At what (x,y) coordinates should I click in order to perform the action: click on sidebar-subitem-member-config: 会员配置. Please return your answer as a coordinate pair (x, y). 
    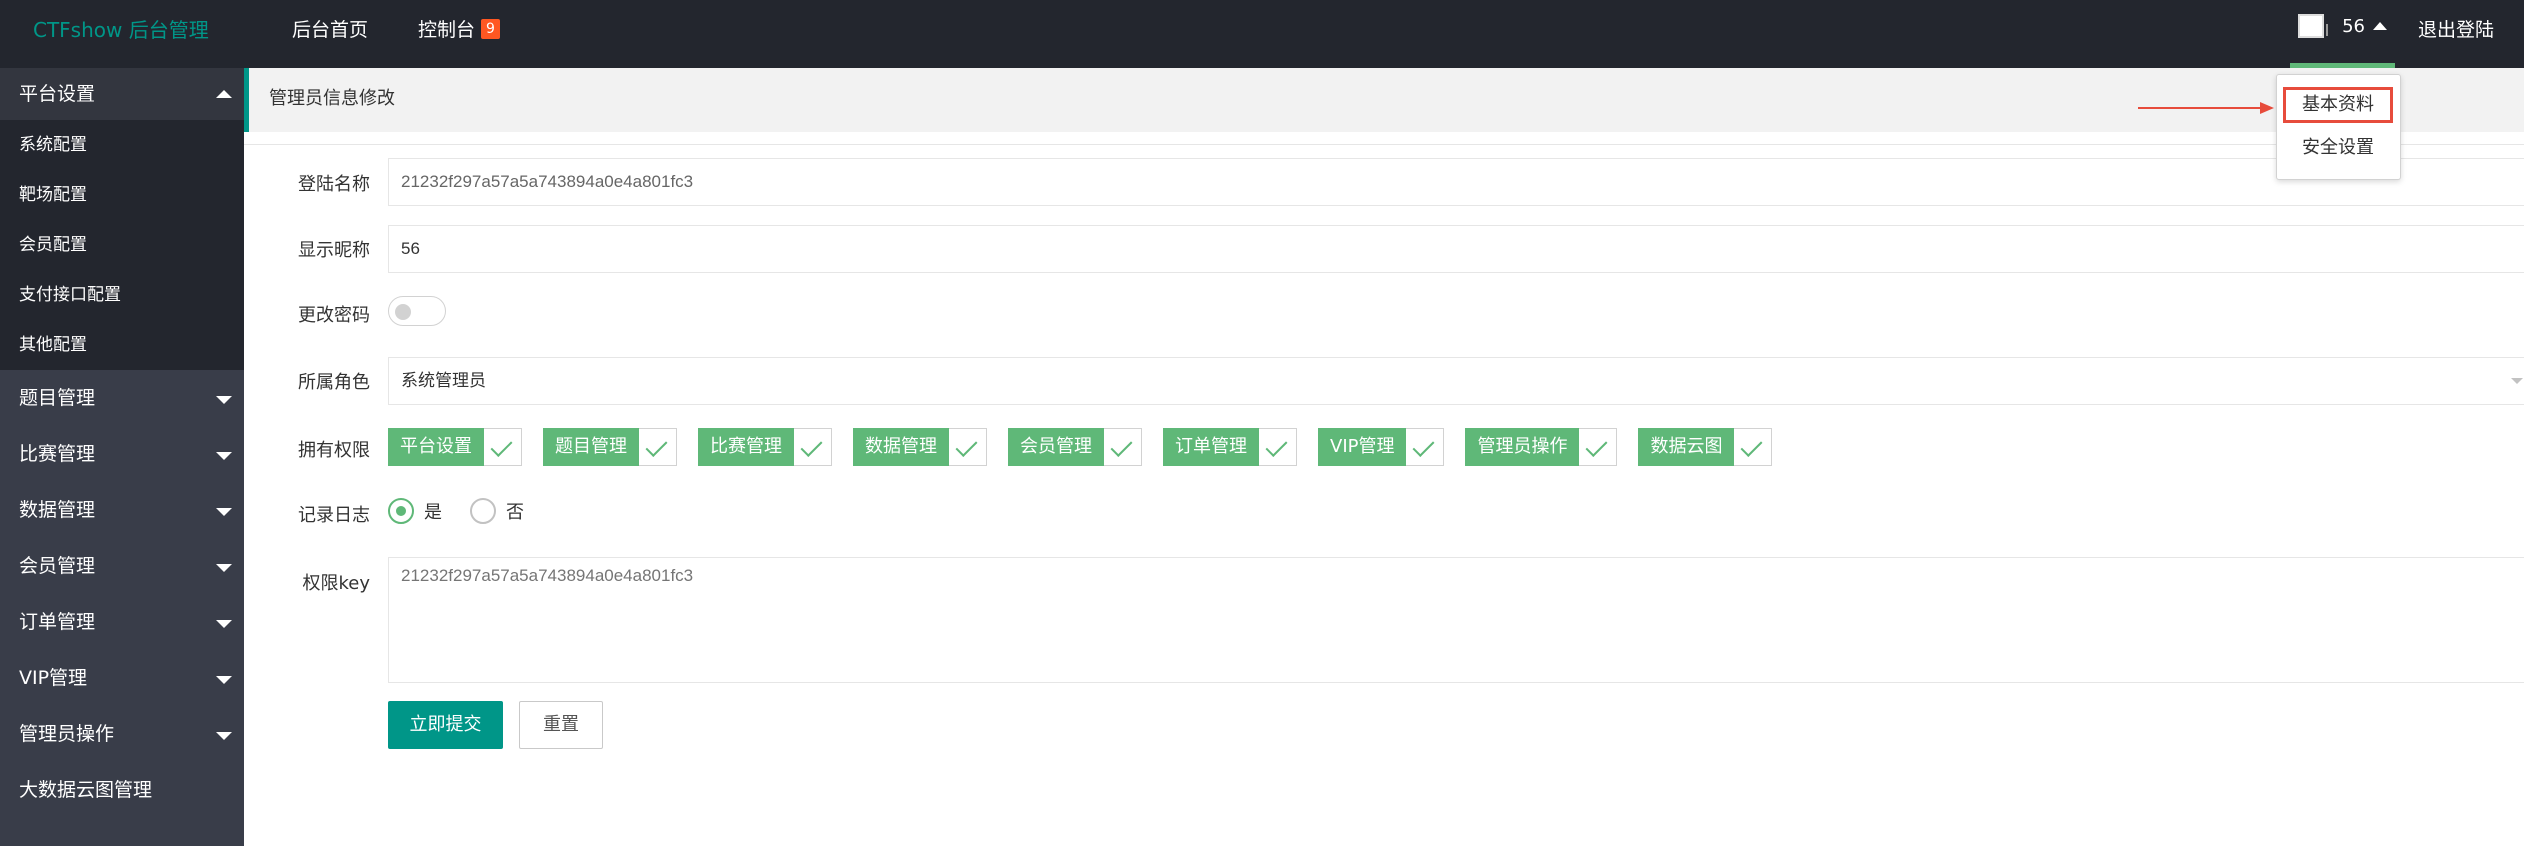
    Looking at the image, I should click on (122, 245).